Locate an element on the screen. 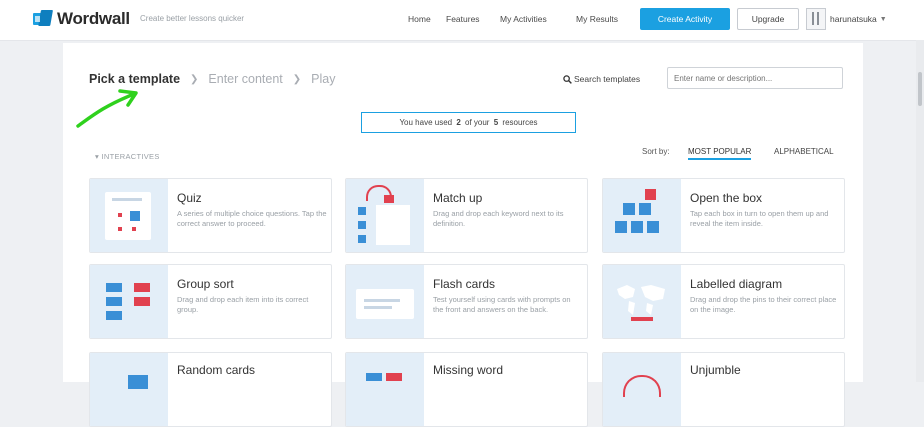  labelled-diagram-thumbnail is located at coordinates (642, 301).